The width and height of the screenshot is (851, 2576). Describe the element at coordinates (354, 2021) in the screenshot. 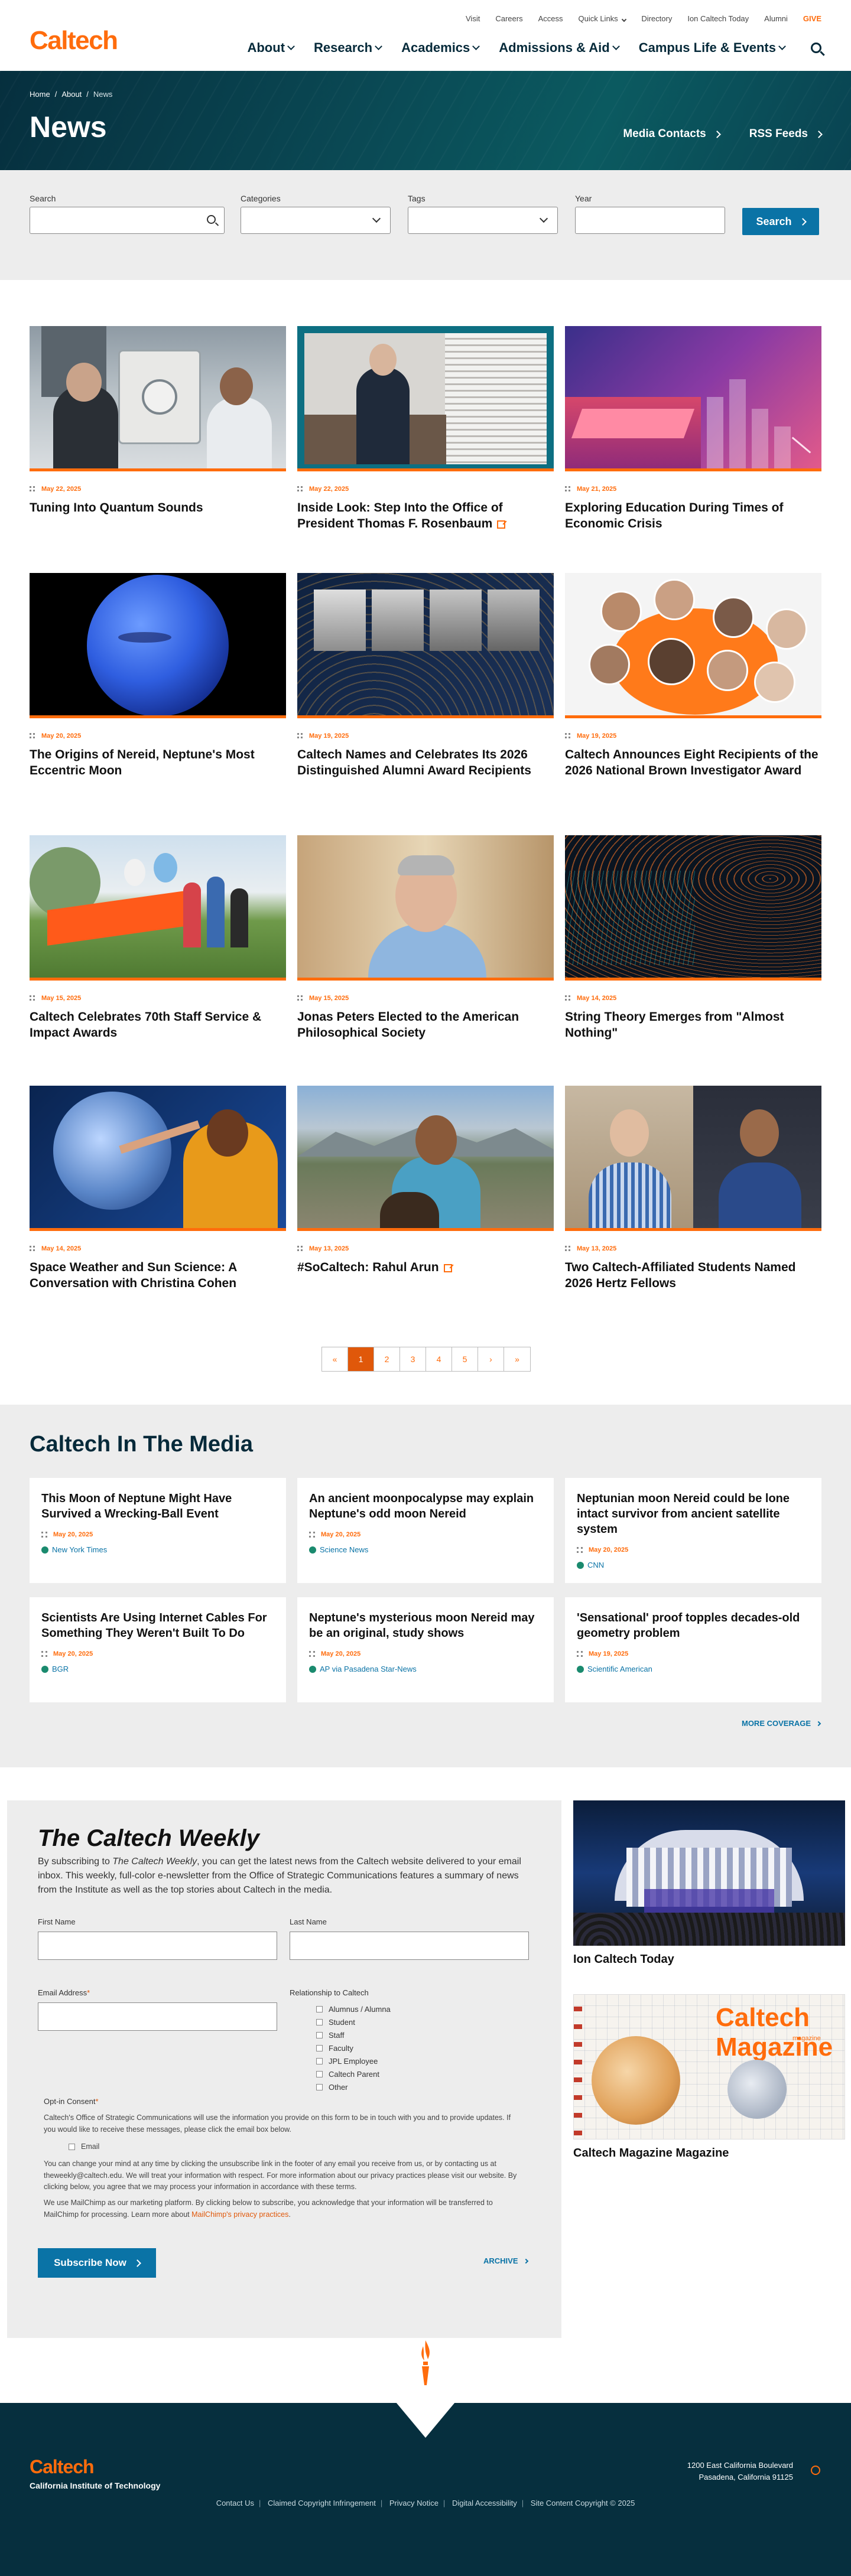

I see `relationship-option: Student` at that location.